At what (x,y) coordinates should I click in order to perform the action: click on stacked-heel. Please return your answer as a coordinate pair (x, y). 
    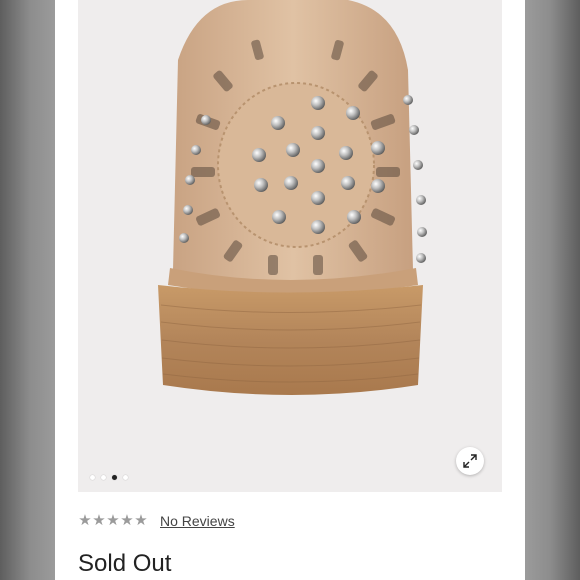
    Looking at the image, I should click on (290, 340).